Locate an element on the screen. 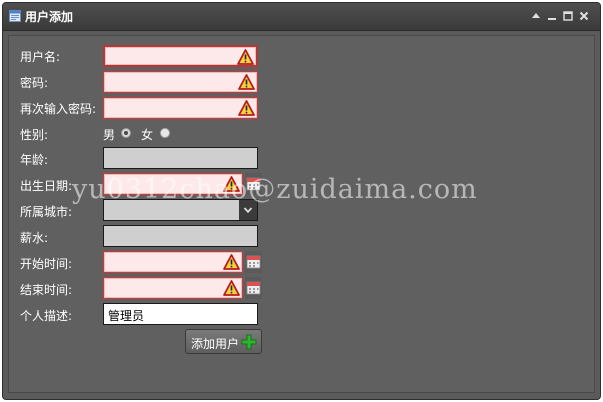  end-time-label: 结束时间: is located at coordinates (46, 290).